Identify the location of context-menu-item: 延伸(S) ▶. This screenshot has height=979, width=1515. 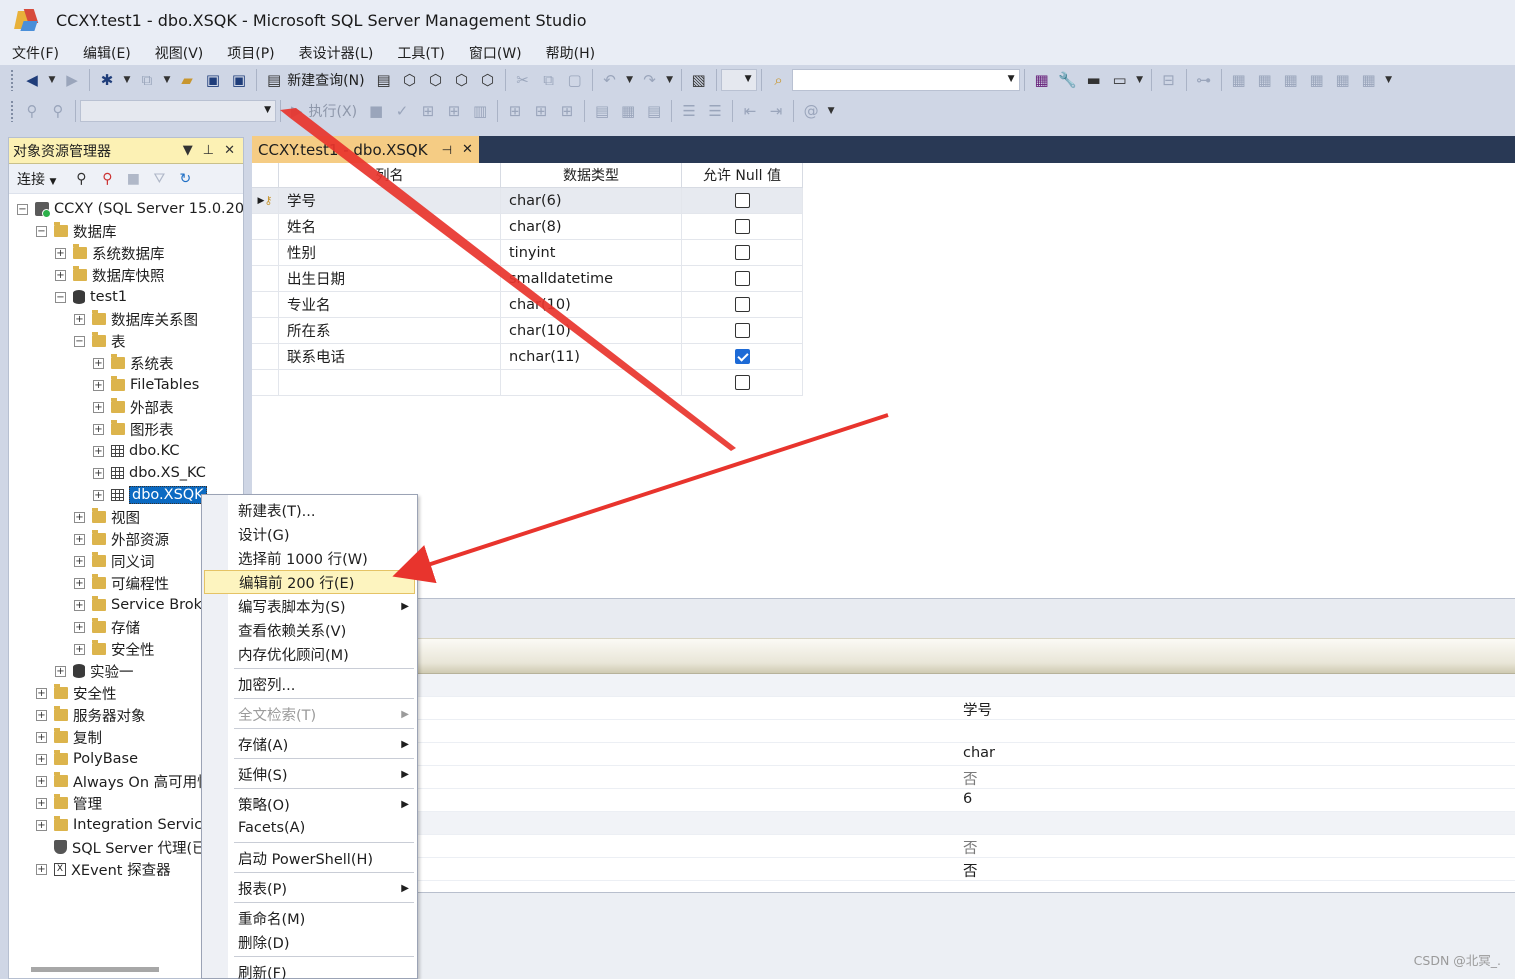
(309, 774).